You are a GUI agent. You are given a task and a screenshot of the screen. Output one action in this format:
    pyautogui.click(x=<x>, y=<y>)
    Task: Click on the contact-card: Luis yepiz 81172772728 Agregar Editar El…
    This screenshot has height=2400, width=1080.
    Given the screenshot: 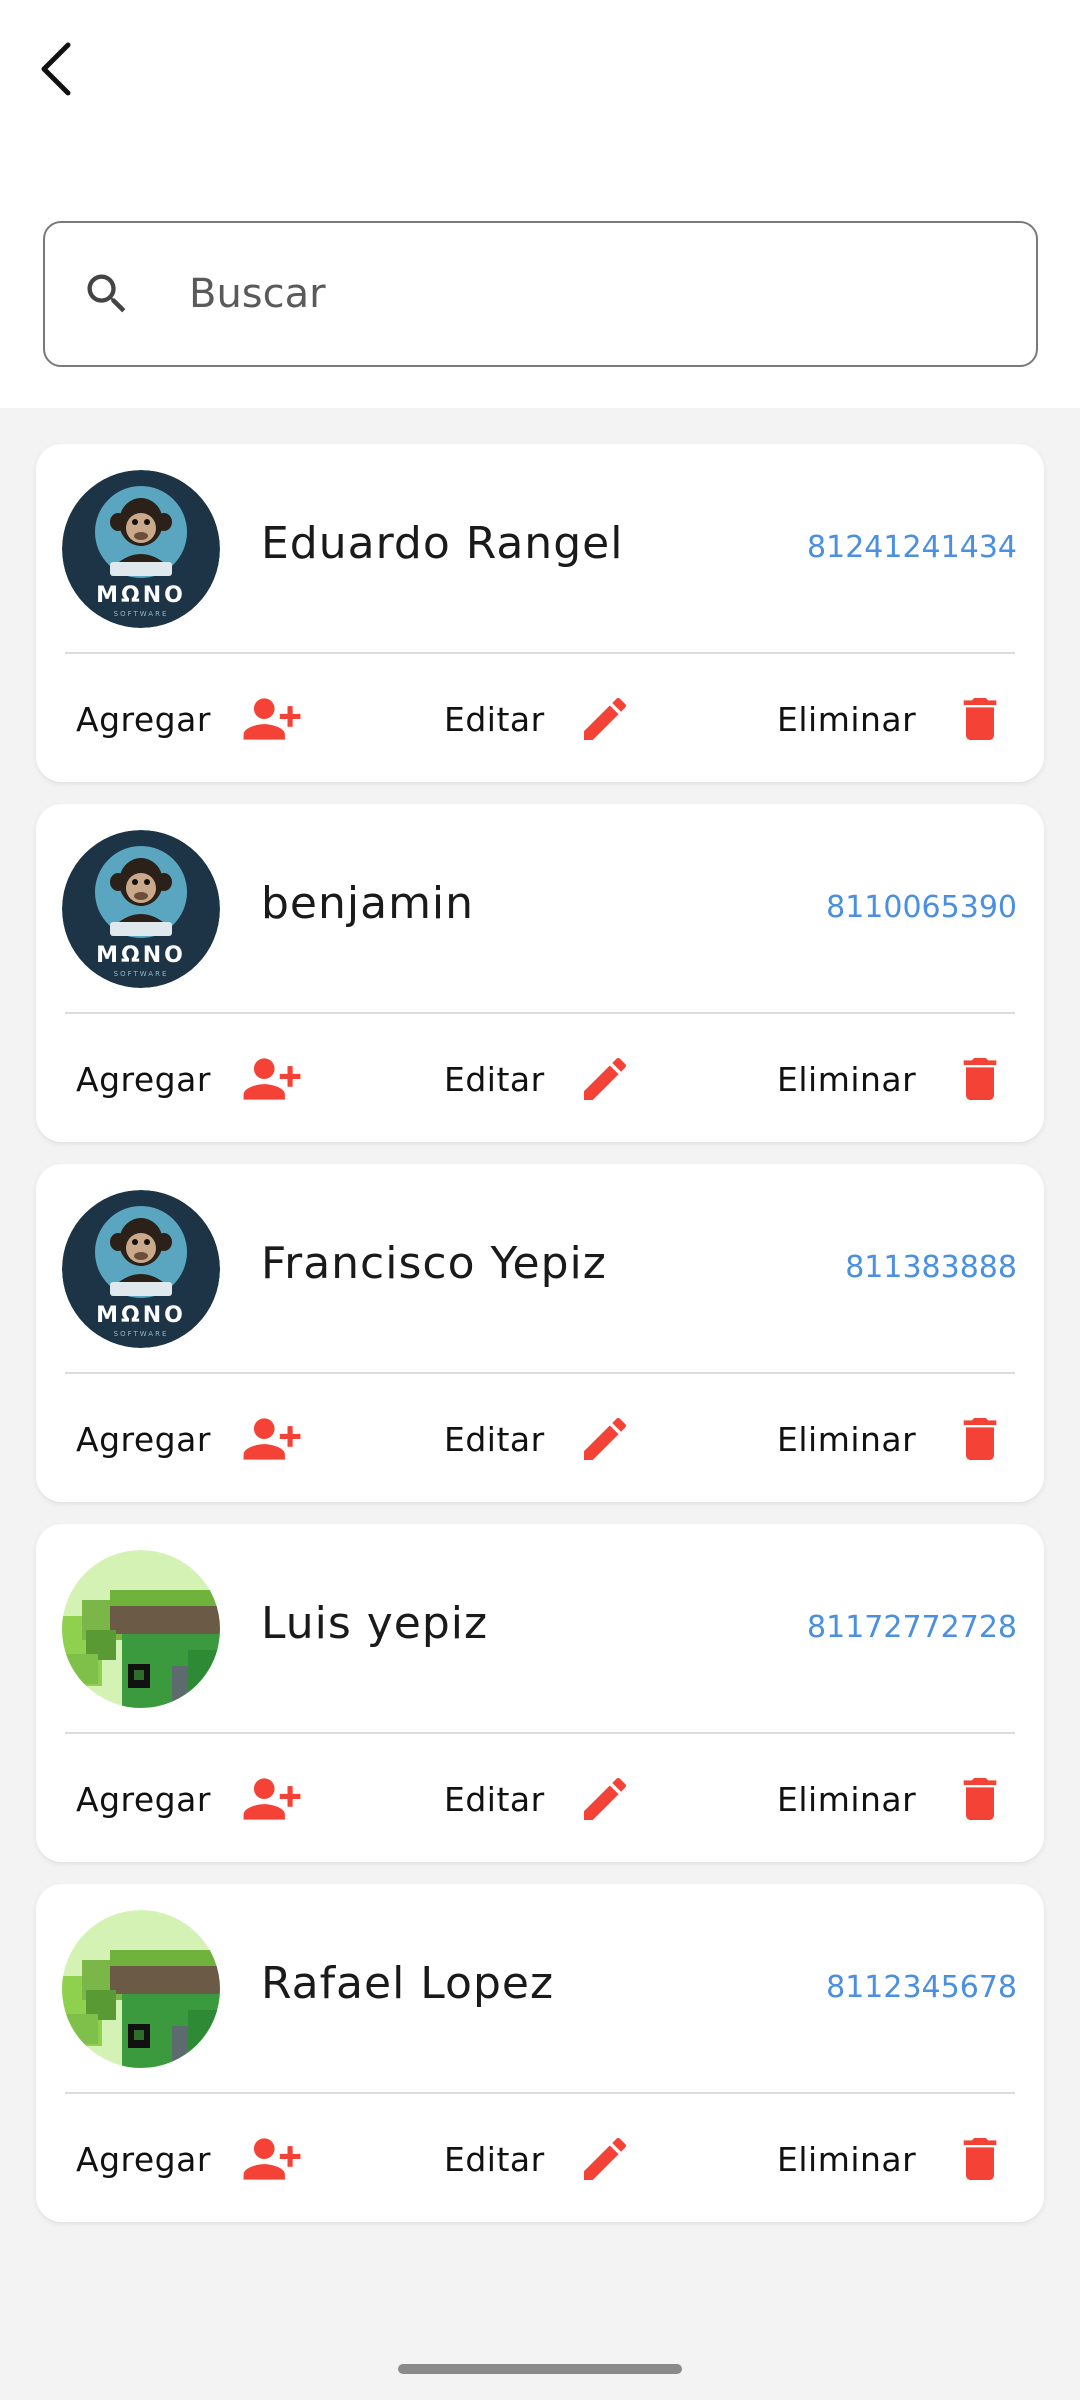 What is the action you would take?
    pyautogui.click(x=540, y=1693)
    